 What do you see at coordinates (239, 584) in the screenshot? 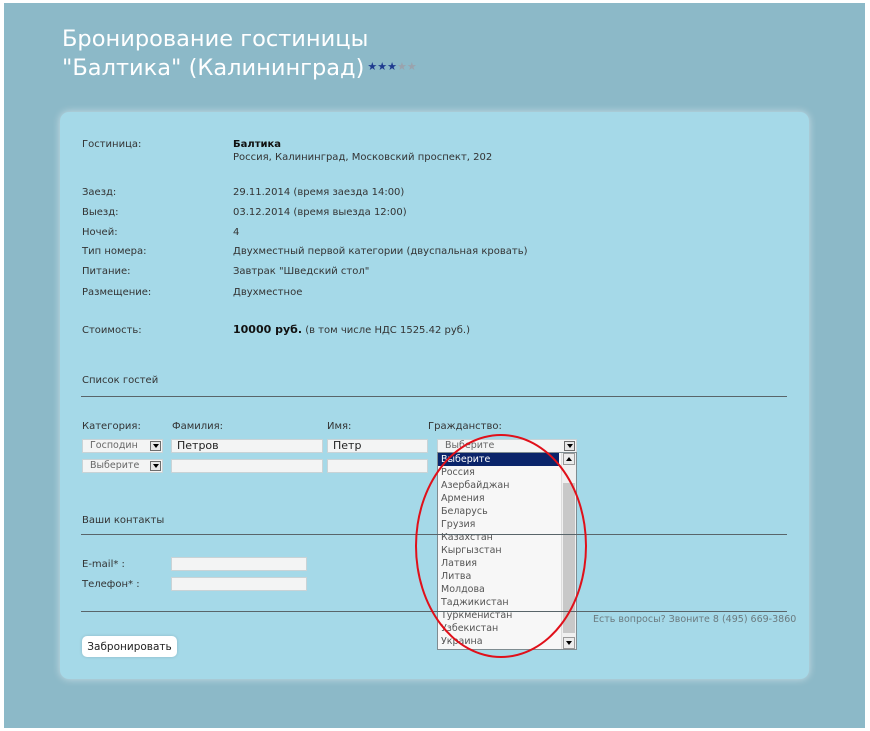
I see `phone-input` at bounding box center [239, 584].